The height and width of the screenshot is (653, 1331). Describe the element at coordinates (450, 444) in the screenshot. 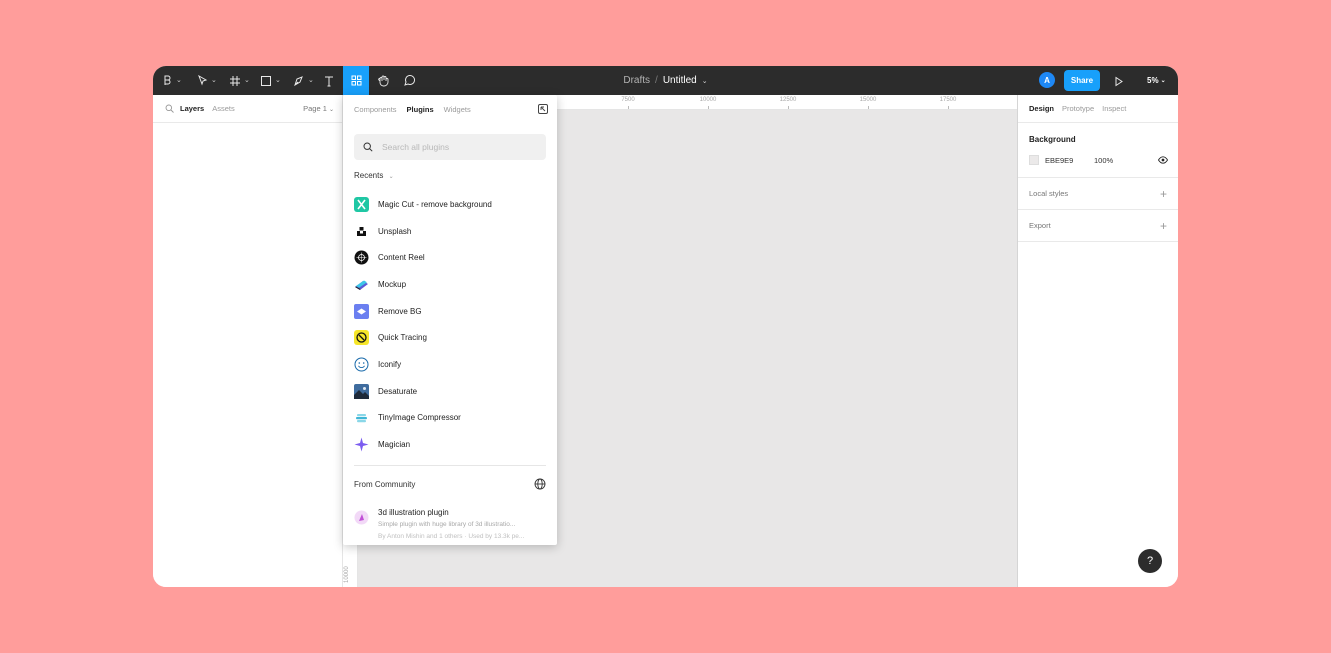

I see `plugin-item-magician: Magician` at that location.